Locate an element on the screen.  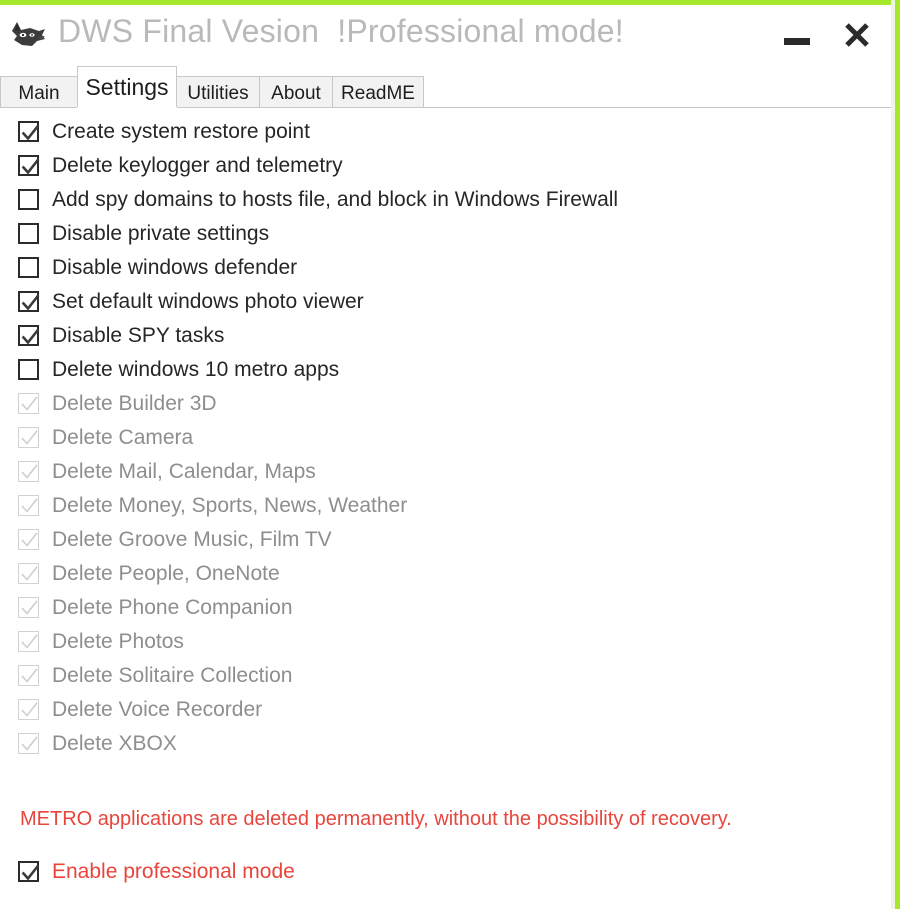
checkbox-label: Delete Camera is located at coordinates (123, 437).